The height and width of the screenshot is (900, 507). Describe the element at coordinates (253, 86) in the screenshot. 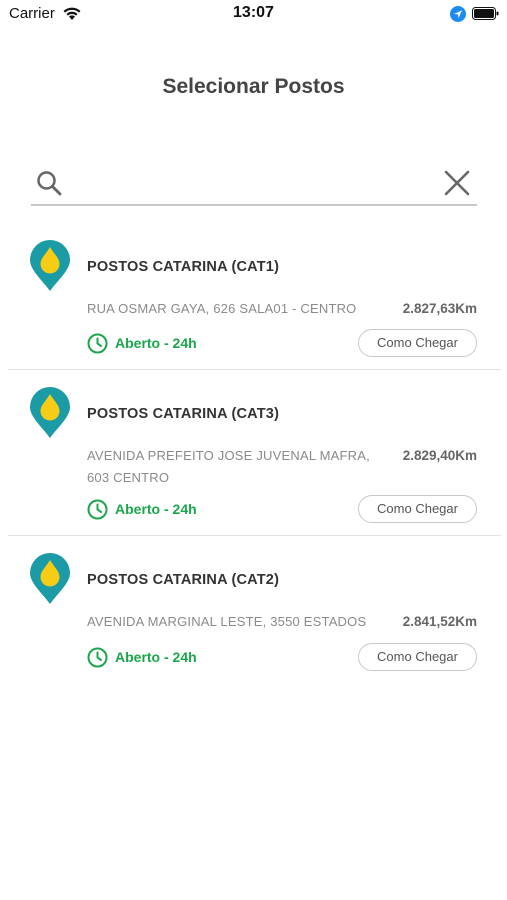

I see `page-title: Selecionar Postos` at that location.